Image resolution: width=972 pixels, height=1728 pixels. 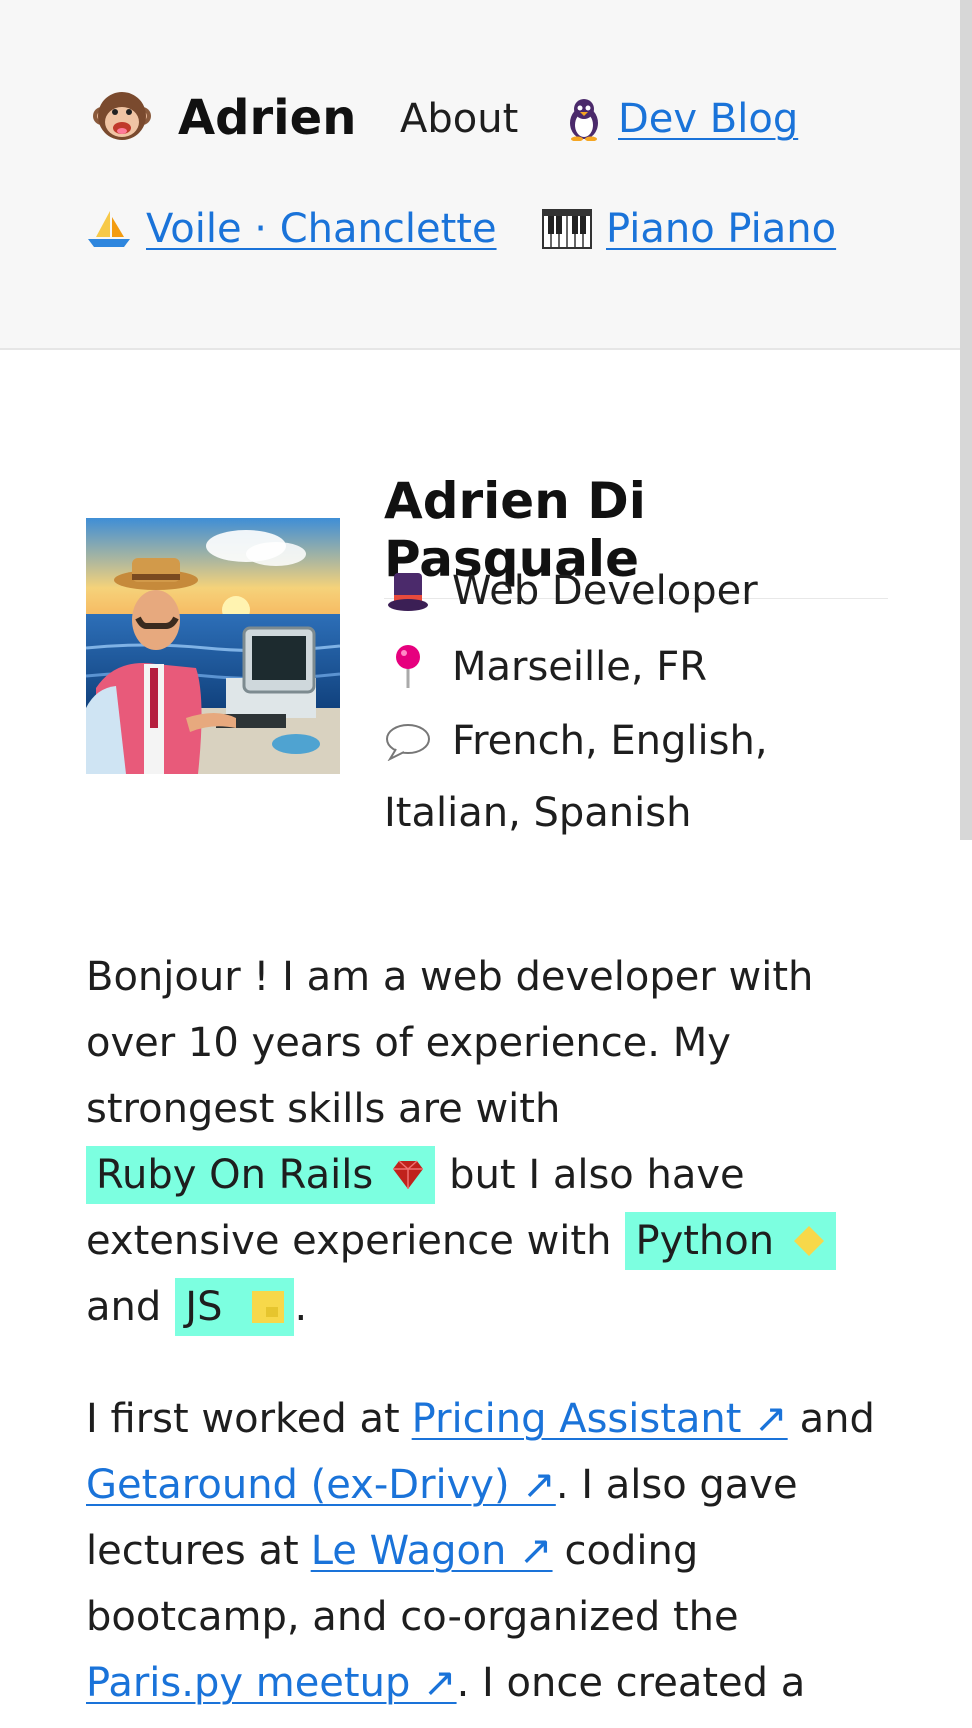 I want to click on paris-py-meetup-link: Paris.py meetup ↗, so click(x=271, y=1683).